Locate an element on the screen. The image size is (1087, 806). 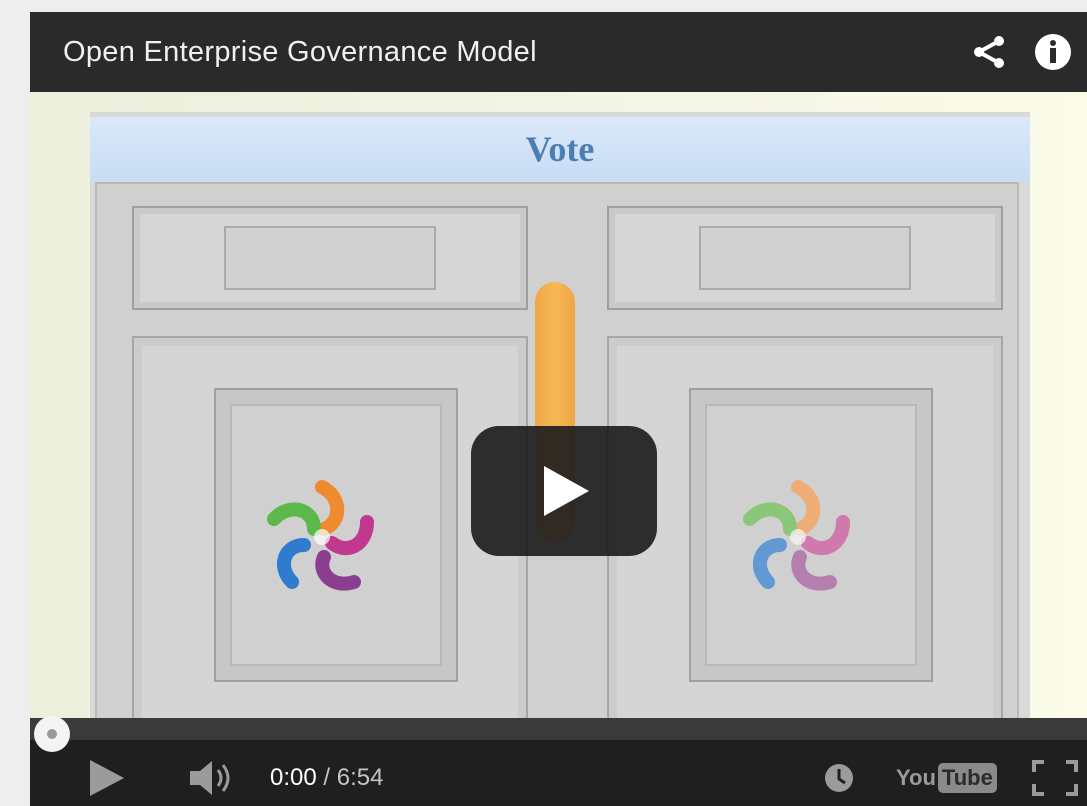
info-icon is located at coordinates (1053, 52).